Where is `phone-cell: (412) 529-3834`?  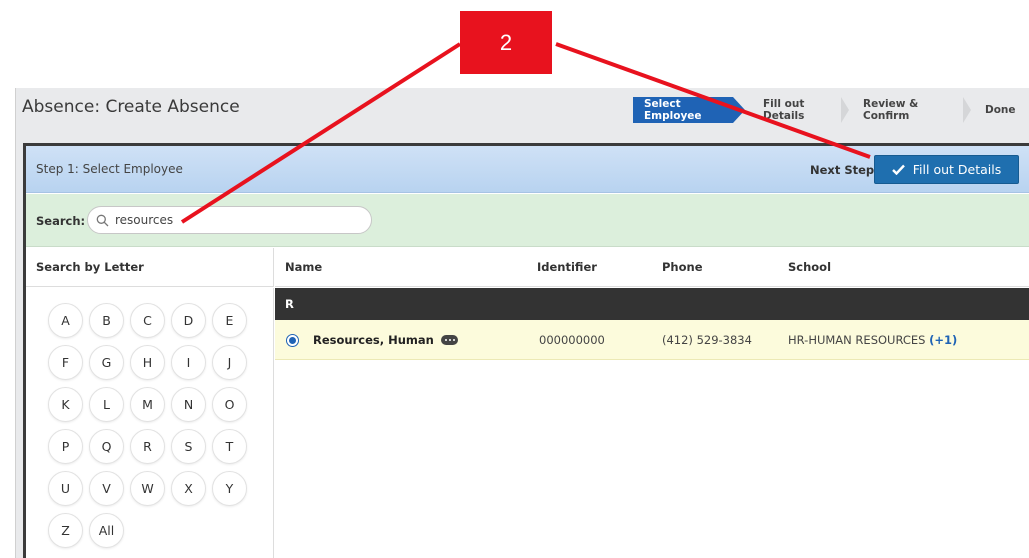
phone-cell: (412) 529-3834 is located at coordinates (707, 340).